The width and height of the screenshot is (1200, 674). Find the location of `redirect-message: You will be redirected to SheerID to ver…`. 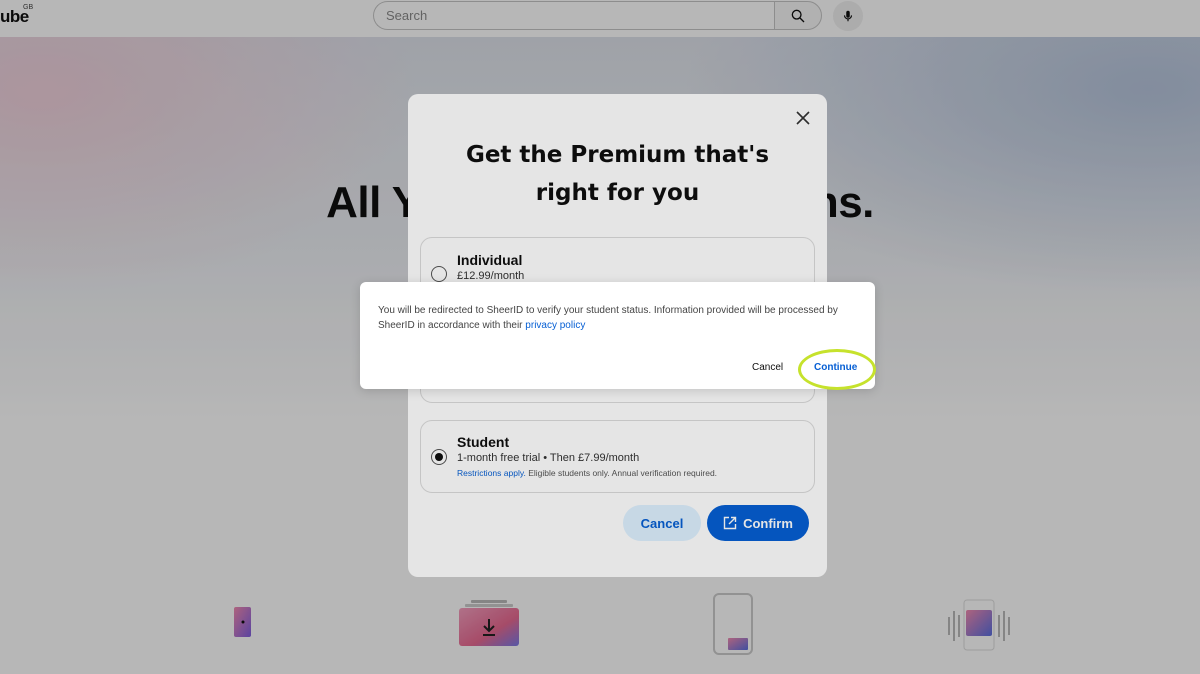

redirect-message: You will be redirected to SheerID to ver… is located at coordinates (613, 318).